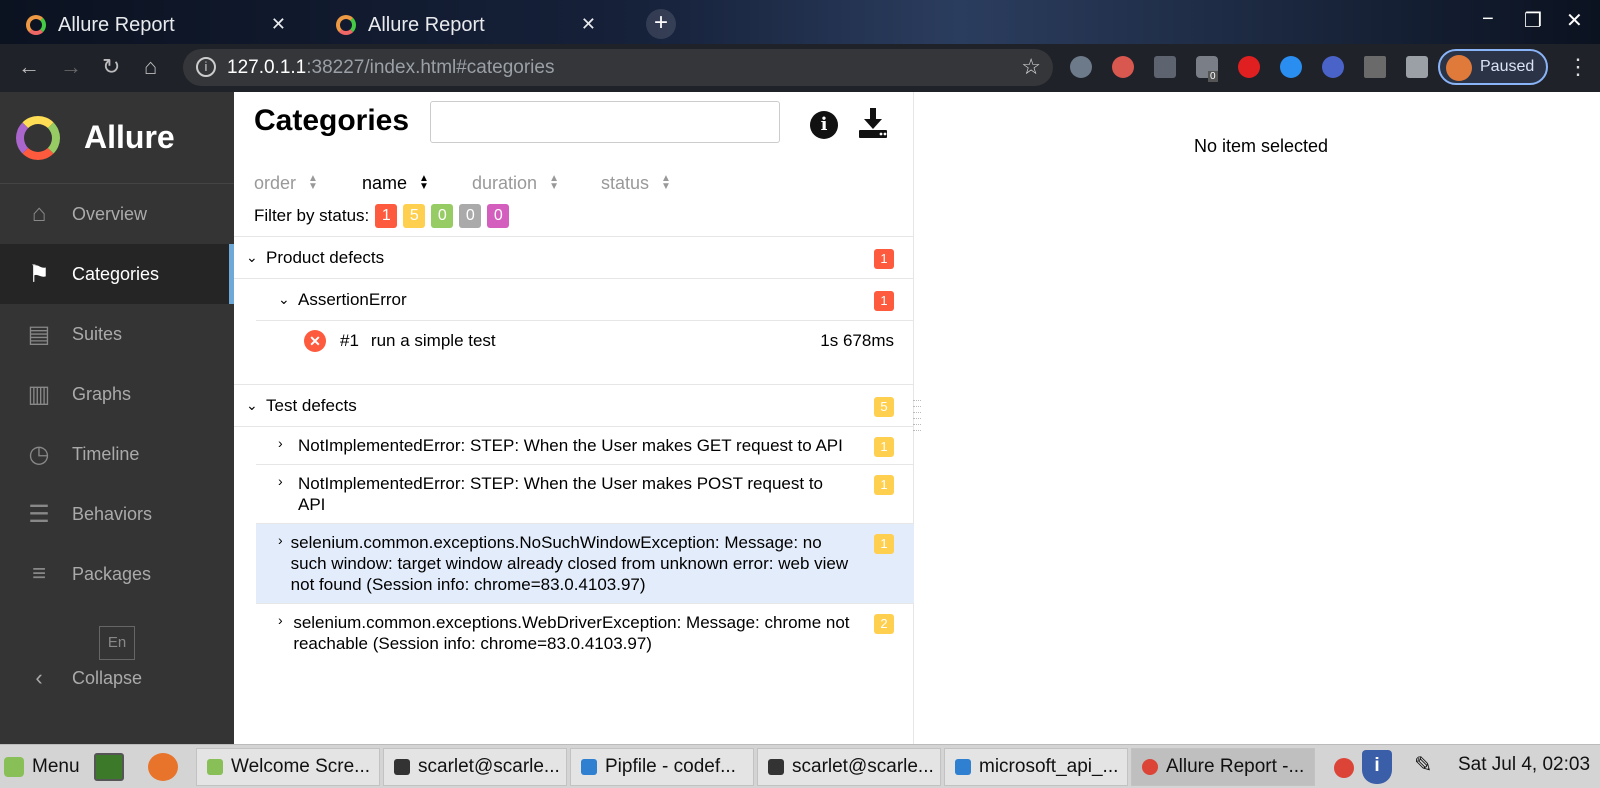  I want to click on minimize-icon: −, so click(1488, 19).